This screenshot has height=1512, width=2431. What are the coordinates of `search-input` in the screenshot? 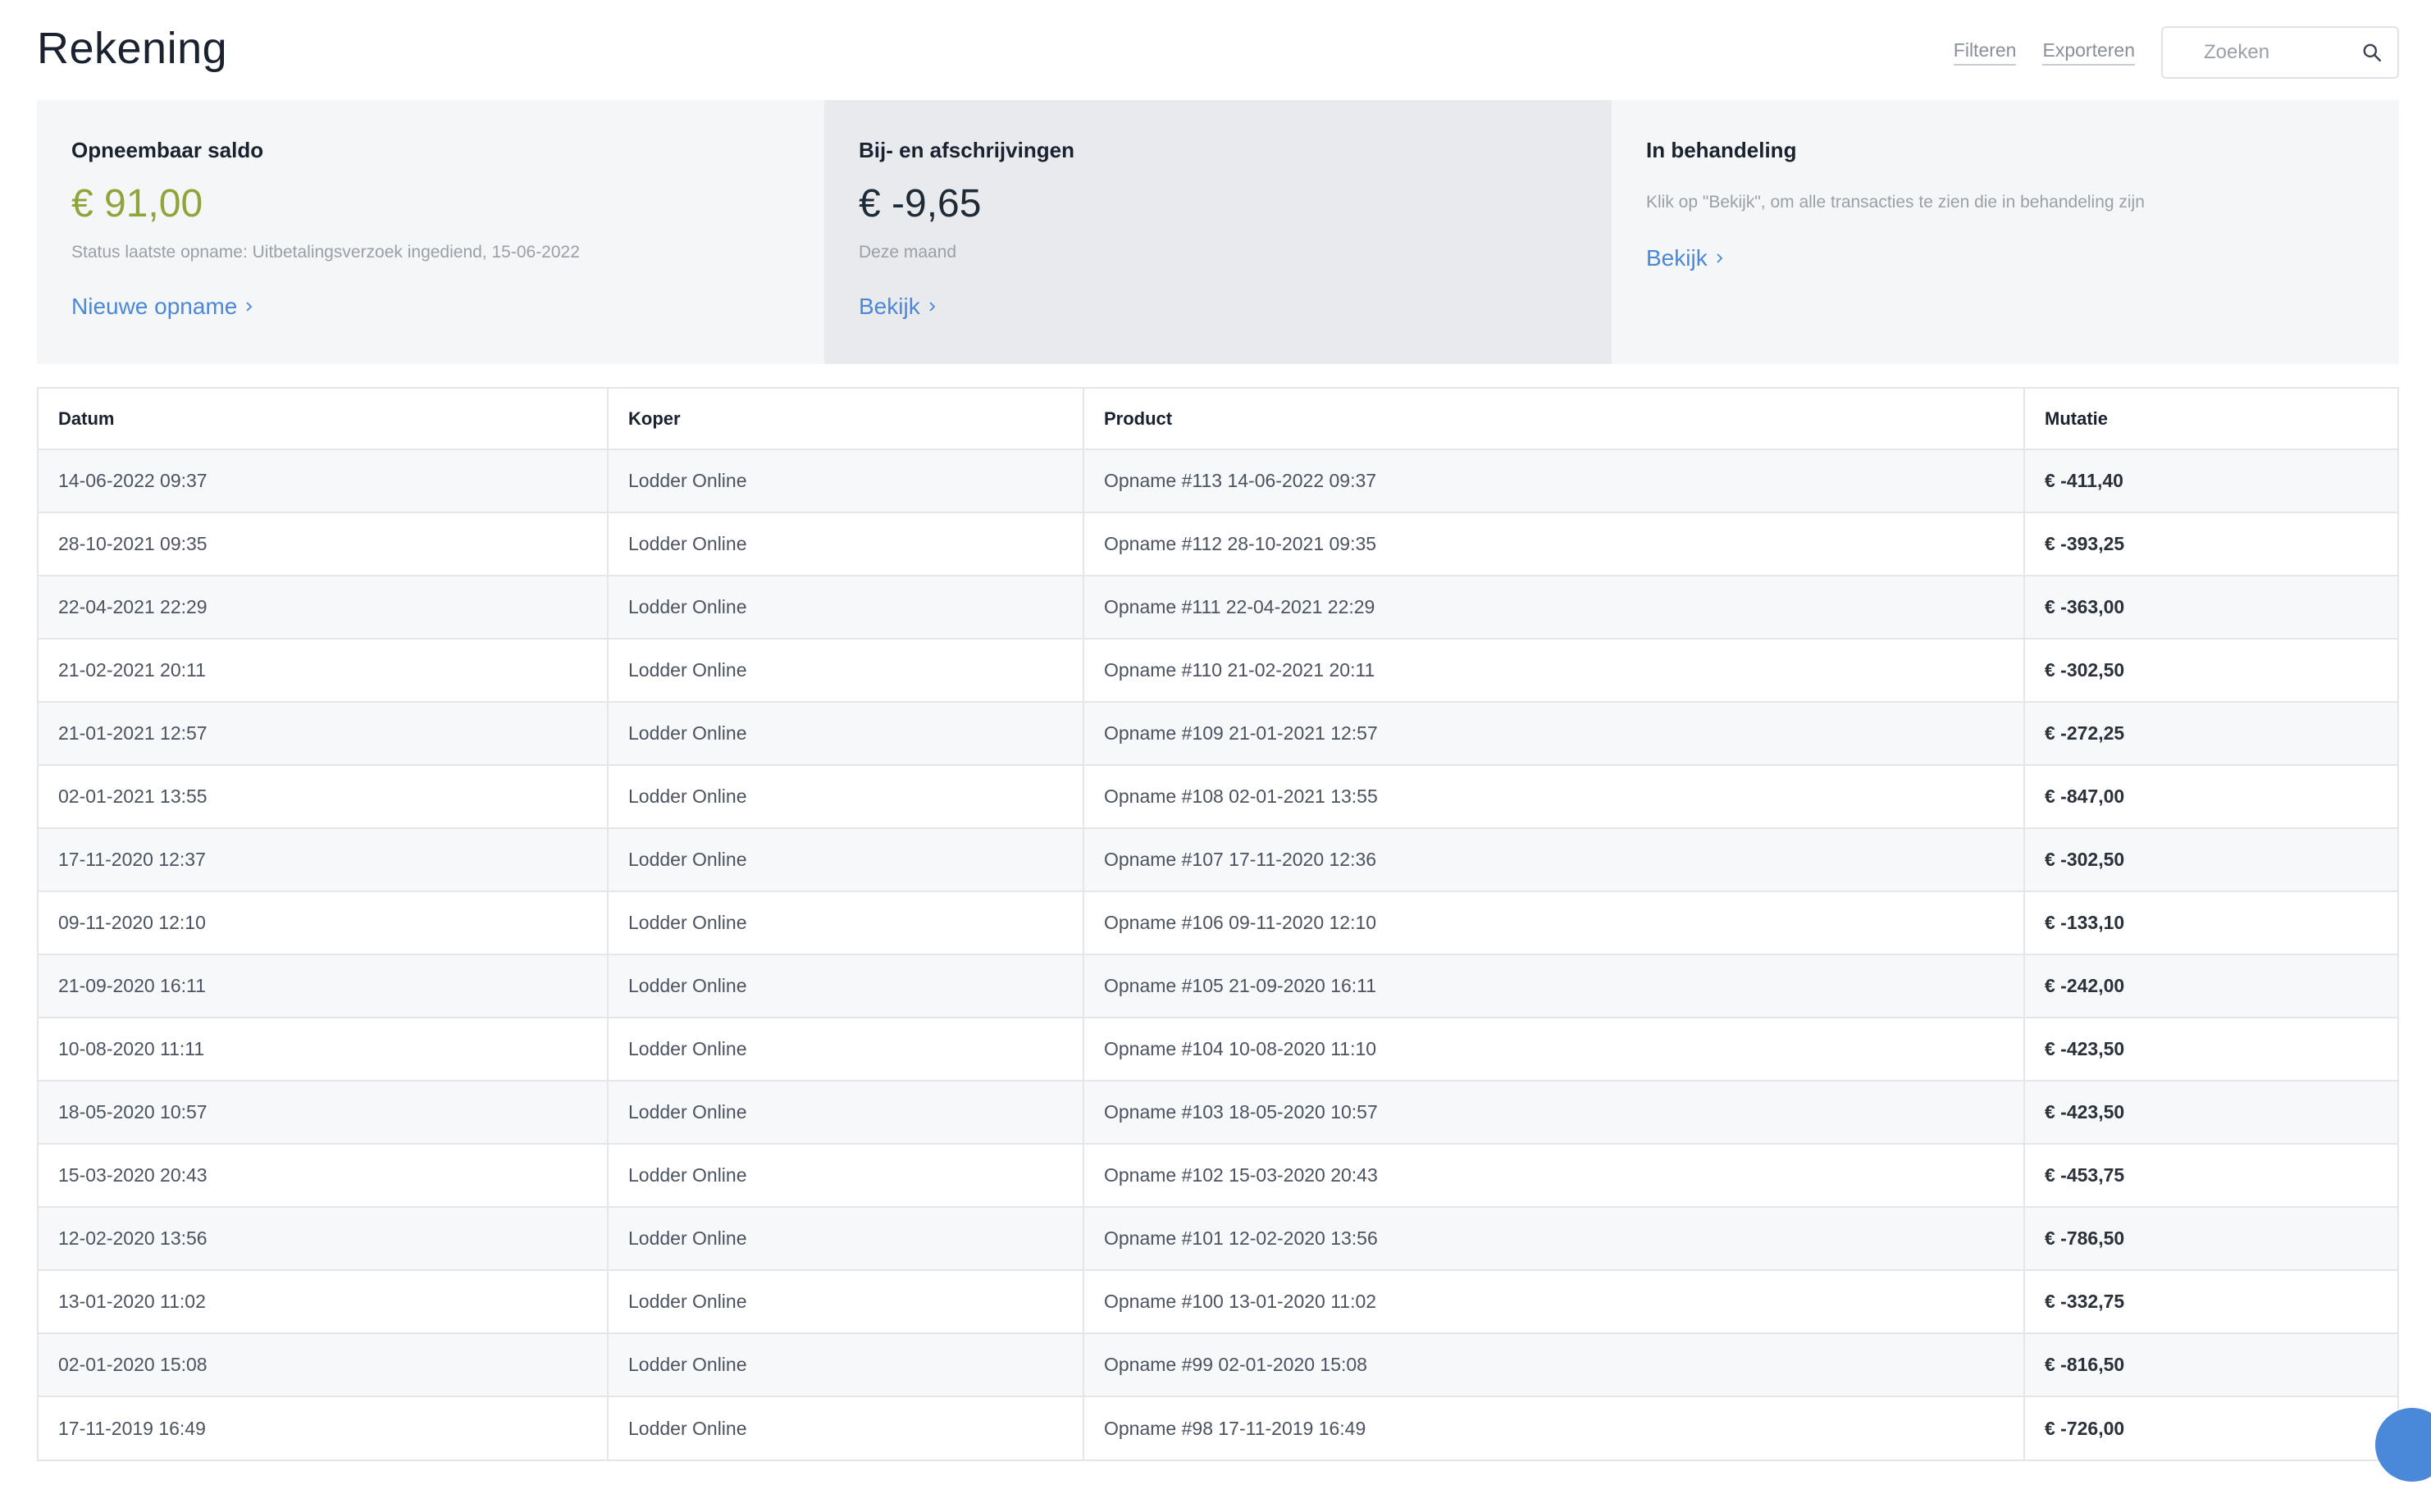 It's located at (2281, 52).